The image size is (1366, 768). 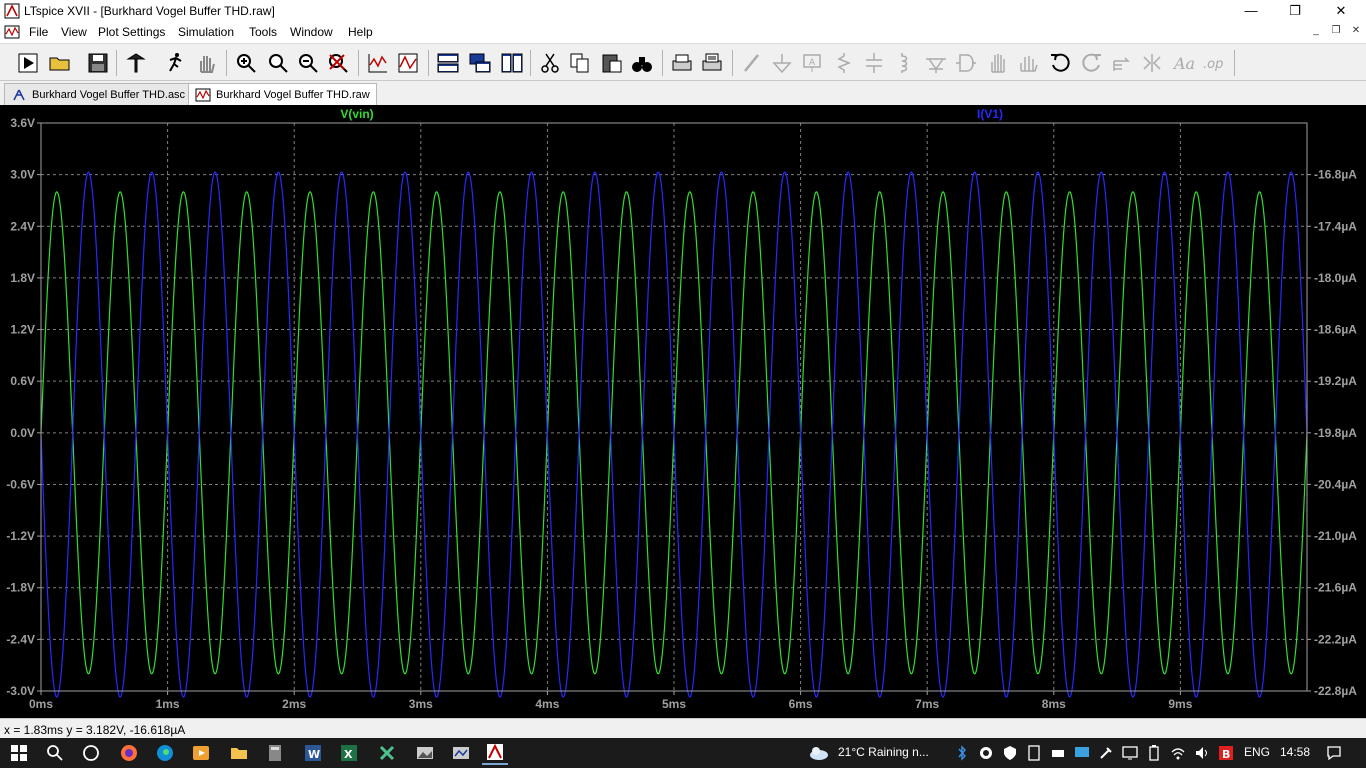 I want to click on maximize-button: ❐, so click(x=1295, y=11).